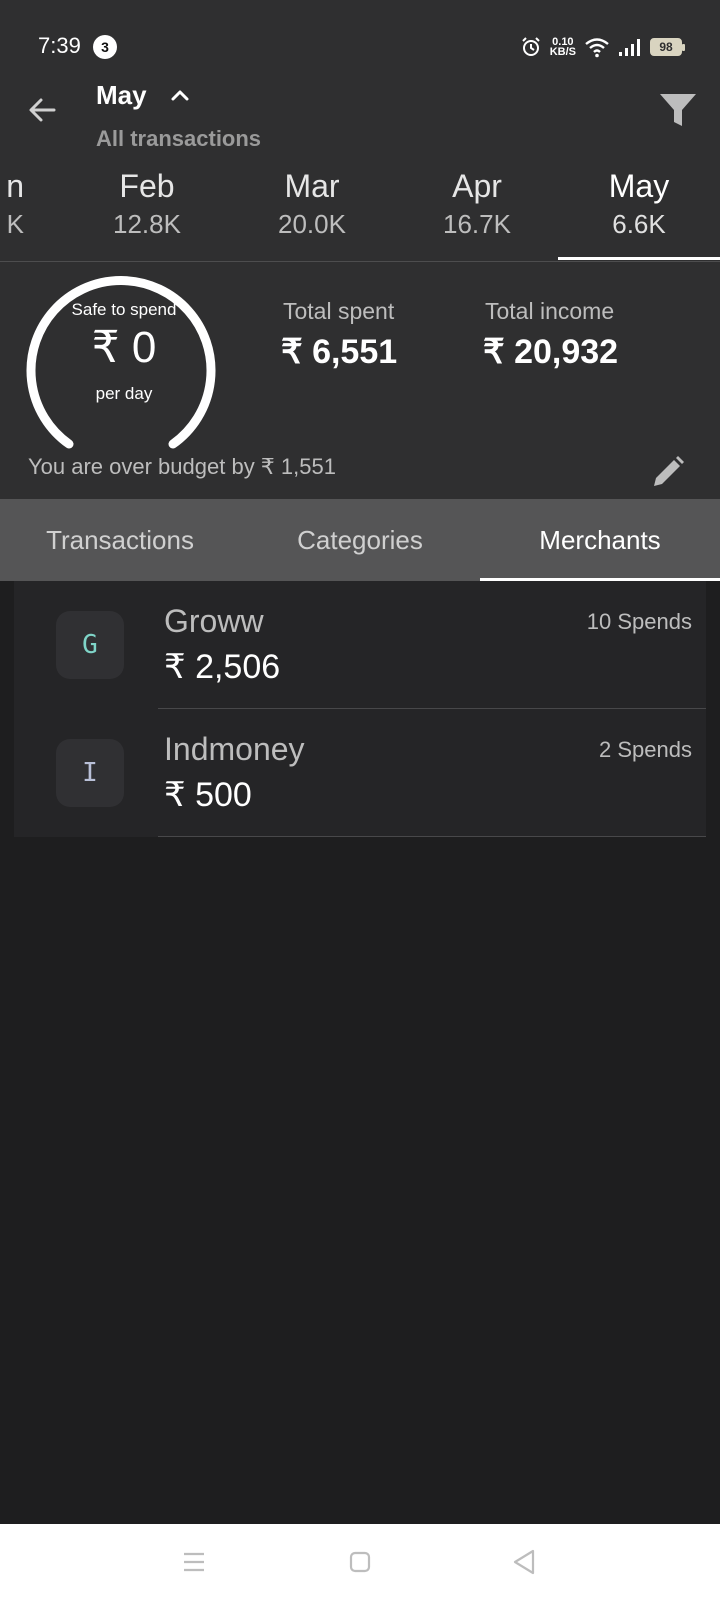  What do you see at coordinates (15, 186) in the screenshot?
I see `month-name: n` at bounding box center [15, 186].